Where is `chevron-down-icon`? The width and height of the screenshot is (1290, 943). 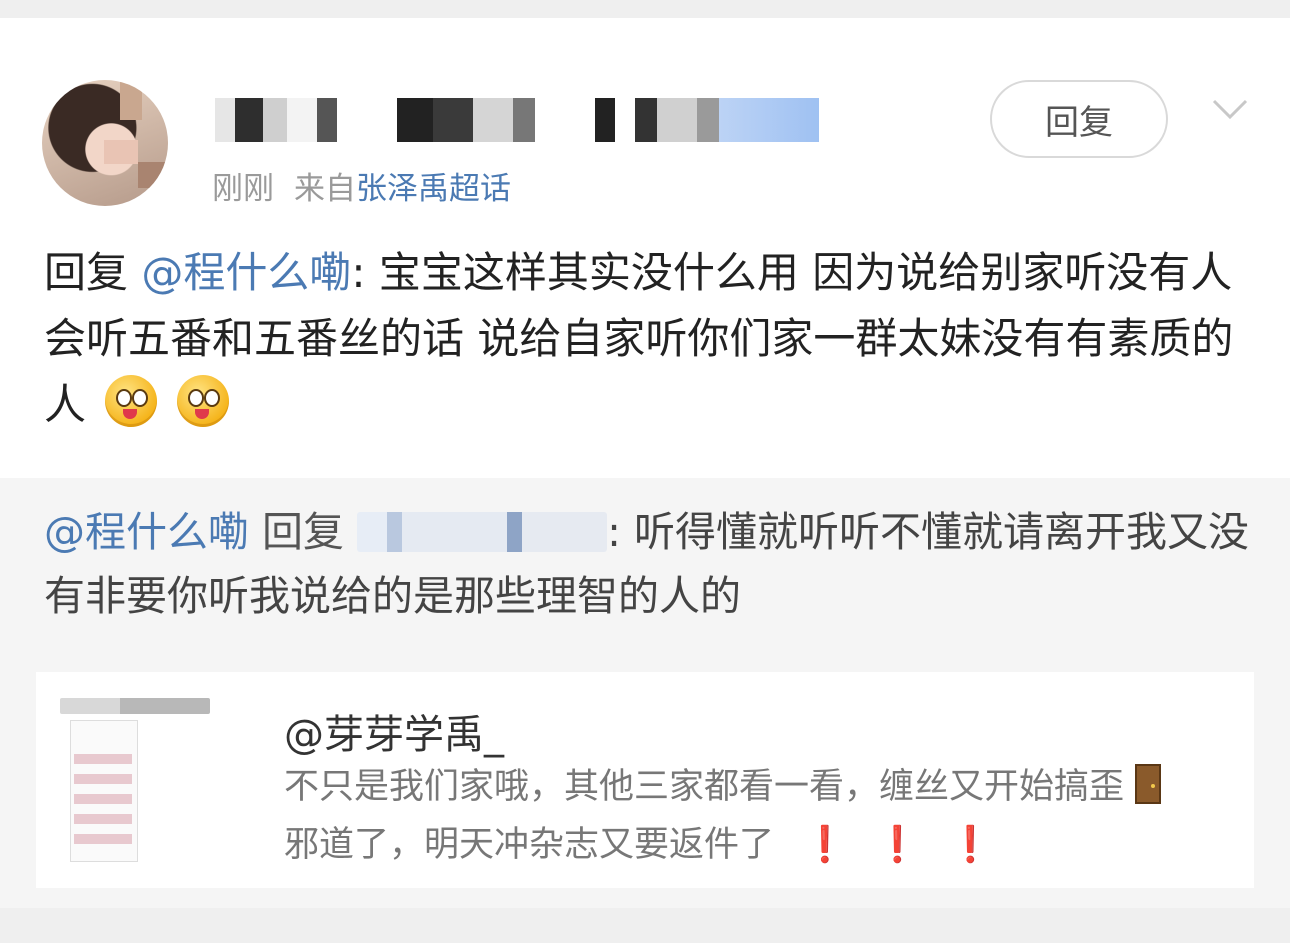 chevron-down-icon is located at coordinates (1230, 109).